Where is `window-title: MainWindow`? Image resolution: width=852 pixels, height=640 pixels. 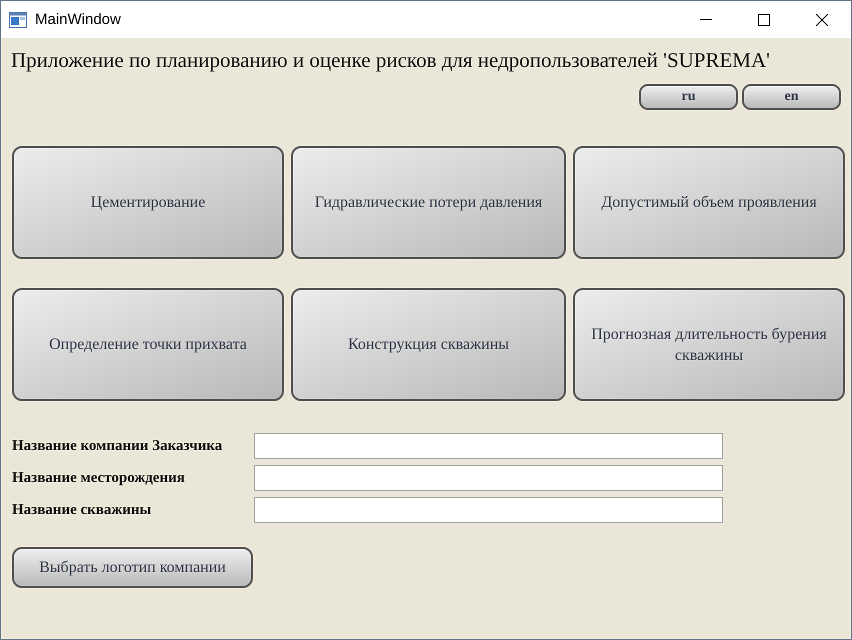 window-title: MainWindow is located at coordinates (78, 19).